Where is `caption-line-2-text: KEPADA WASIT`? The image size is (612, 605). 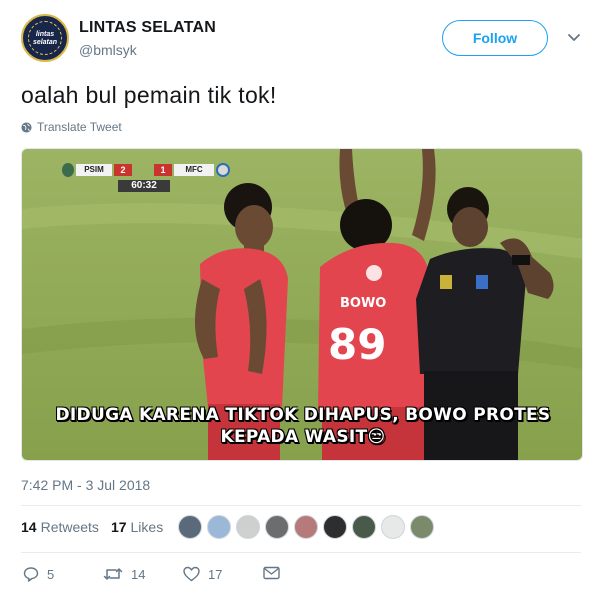 caption-line-2-text: KEPADA WASIT is located at coordinates (294, 437).